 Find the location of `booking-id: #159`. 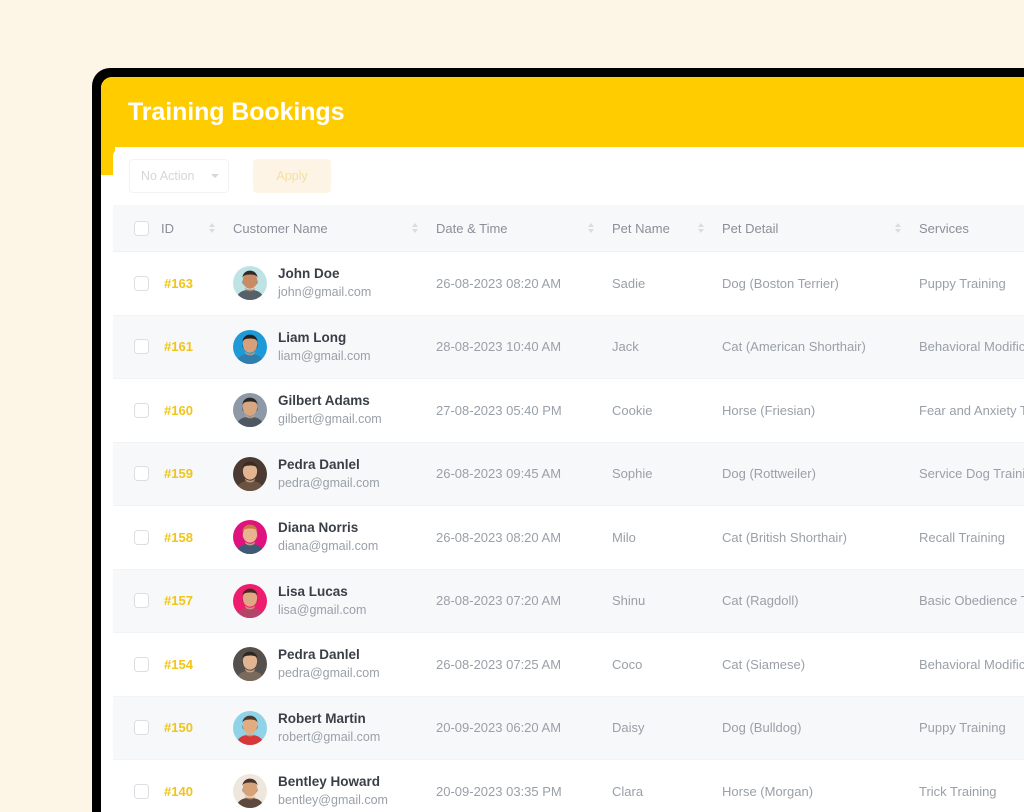

booking-id: #159 is located at coordinates (197, 473).